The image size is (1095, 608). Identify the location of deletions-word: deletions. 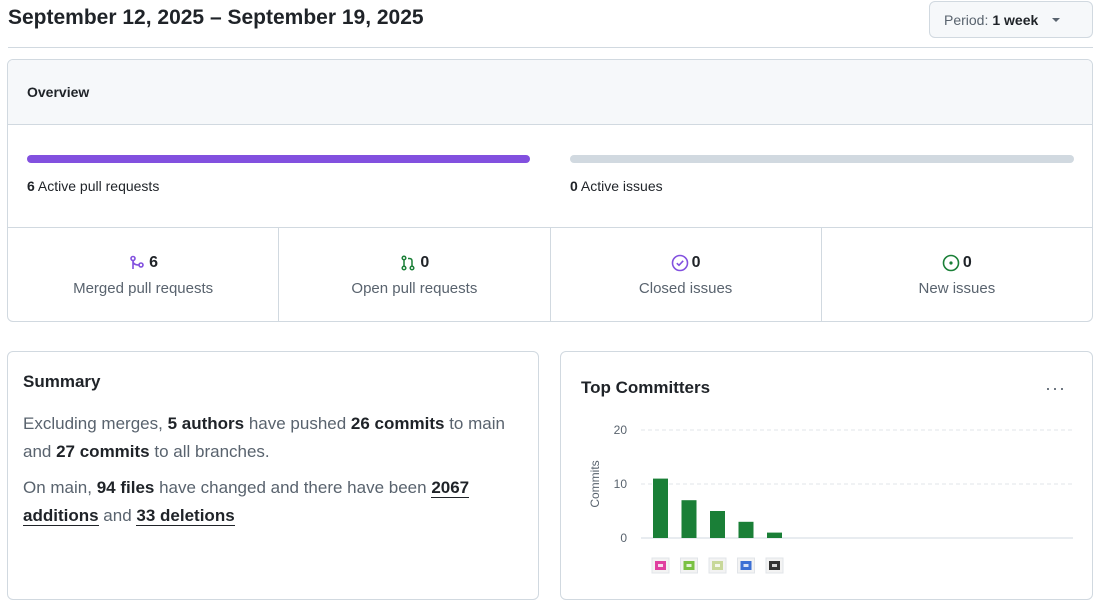
(197, 515).